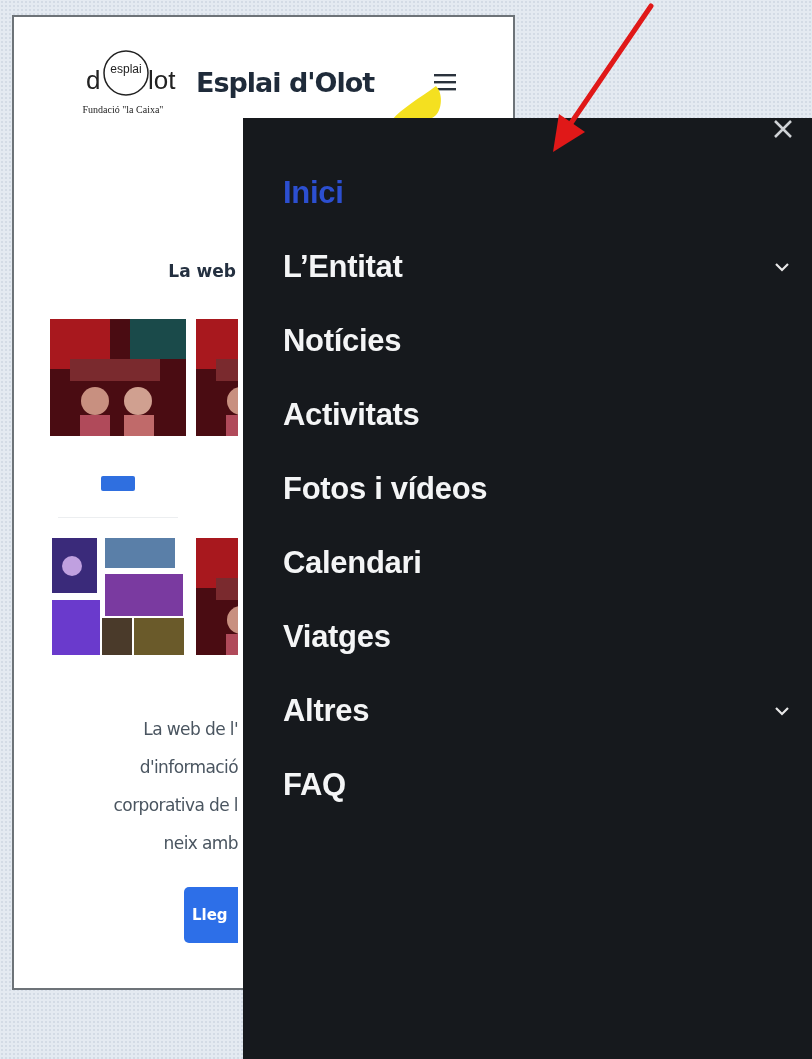  I want to click on menu-item: Viatges, so click(337, 637).